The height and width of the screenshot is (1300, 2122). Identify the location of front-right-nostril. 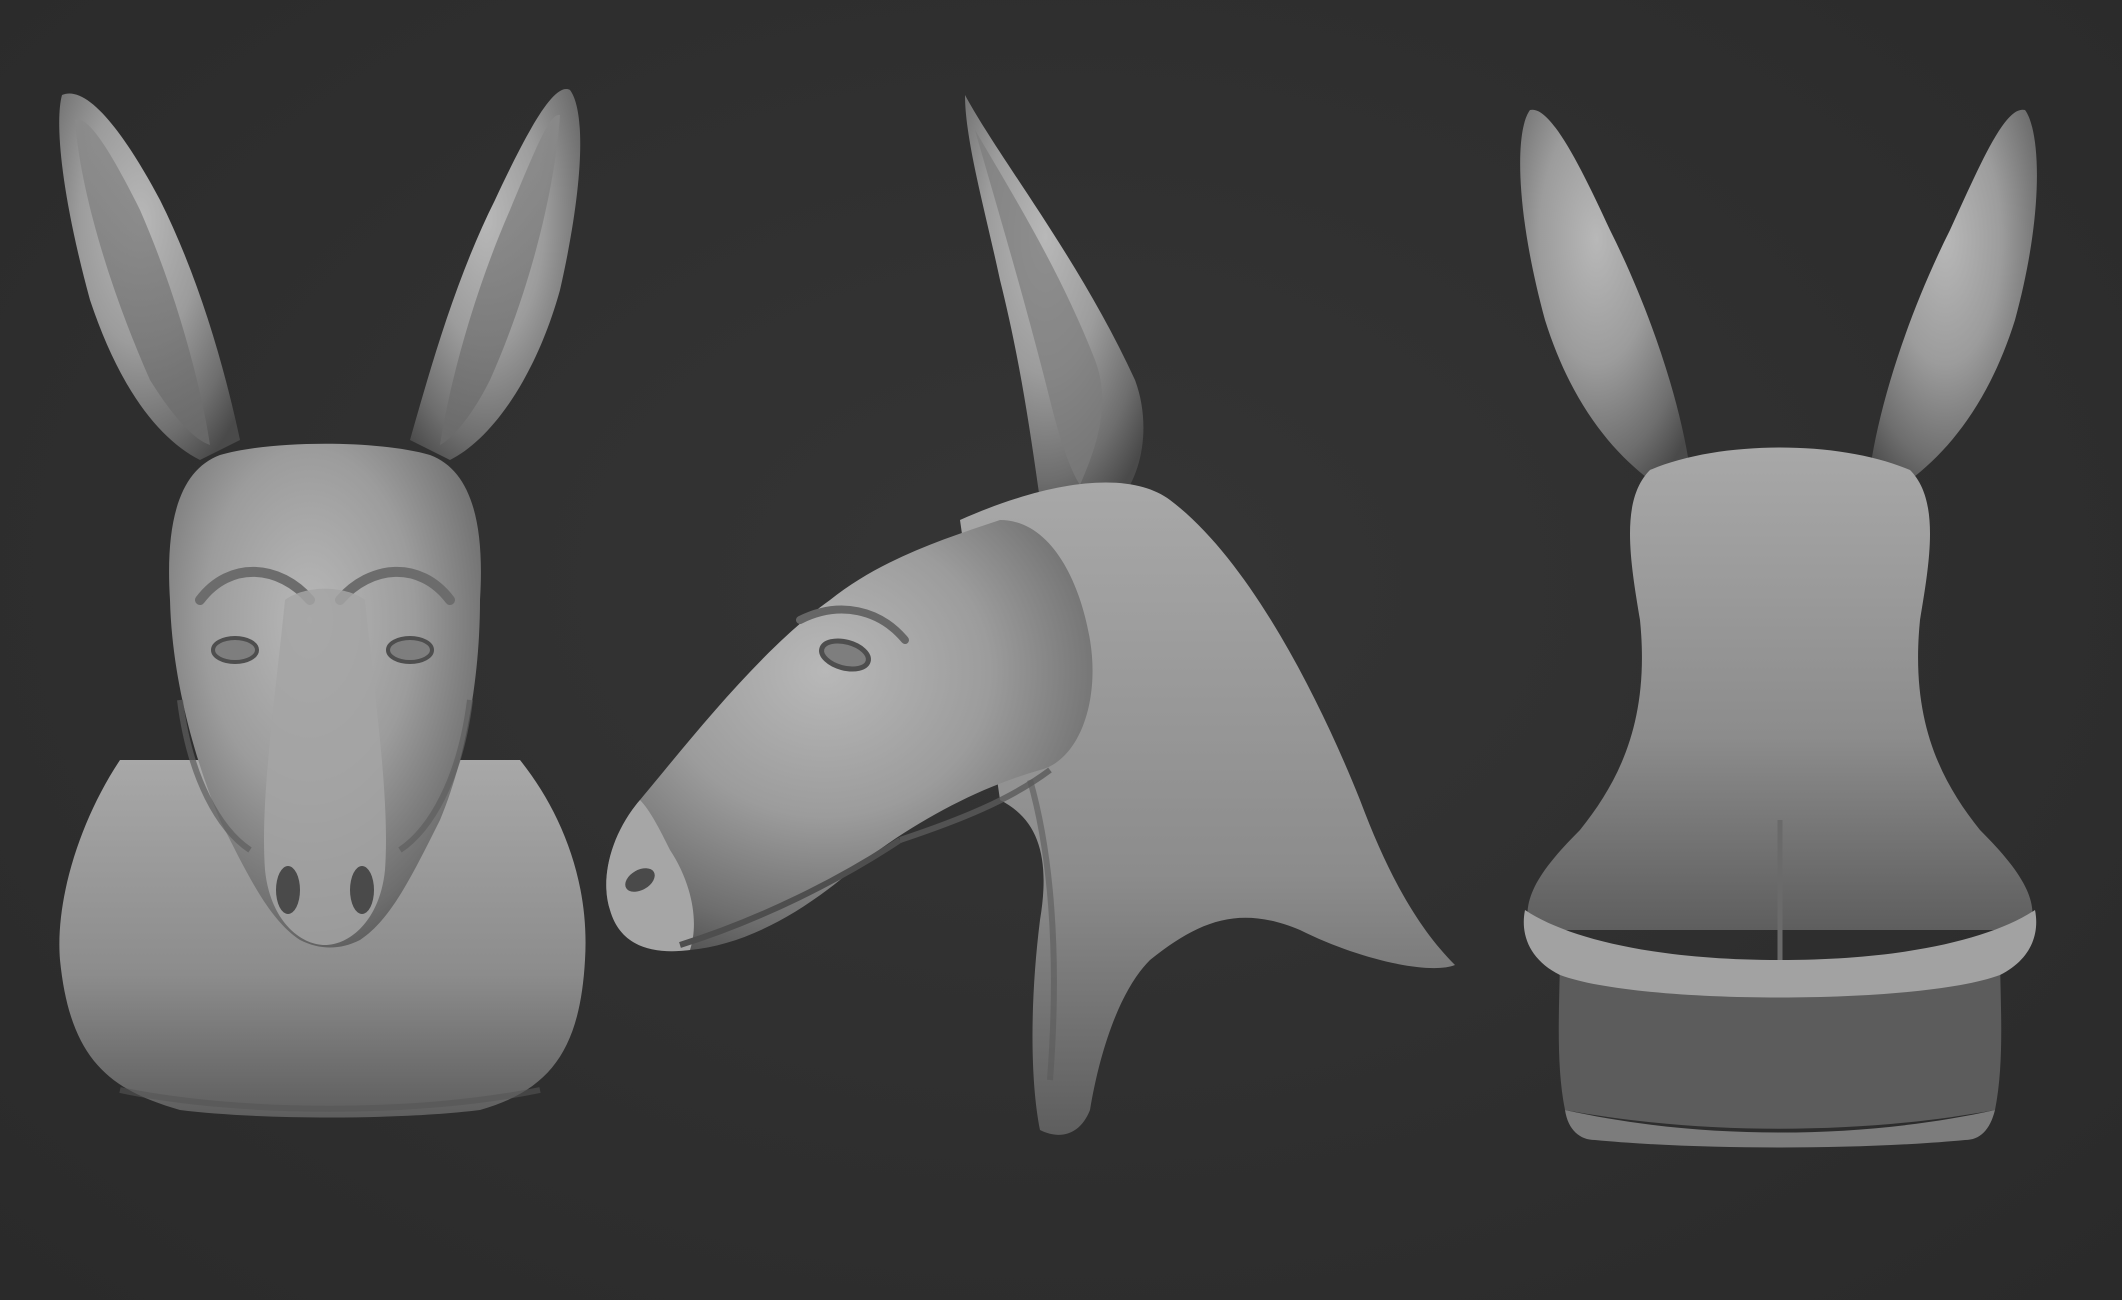
(362, 890).